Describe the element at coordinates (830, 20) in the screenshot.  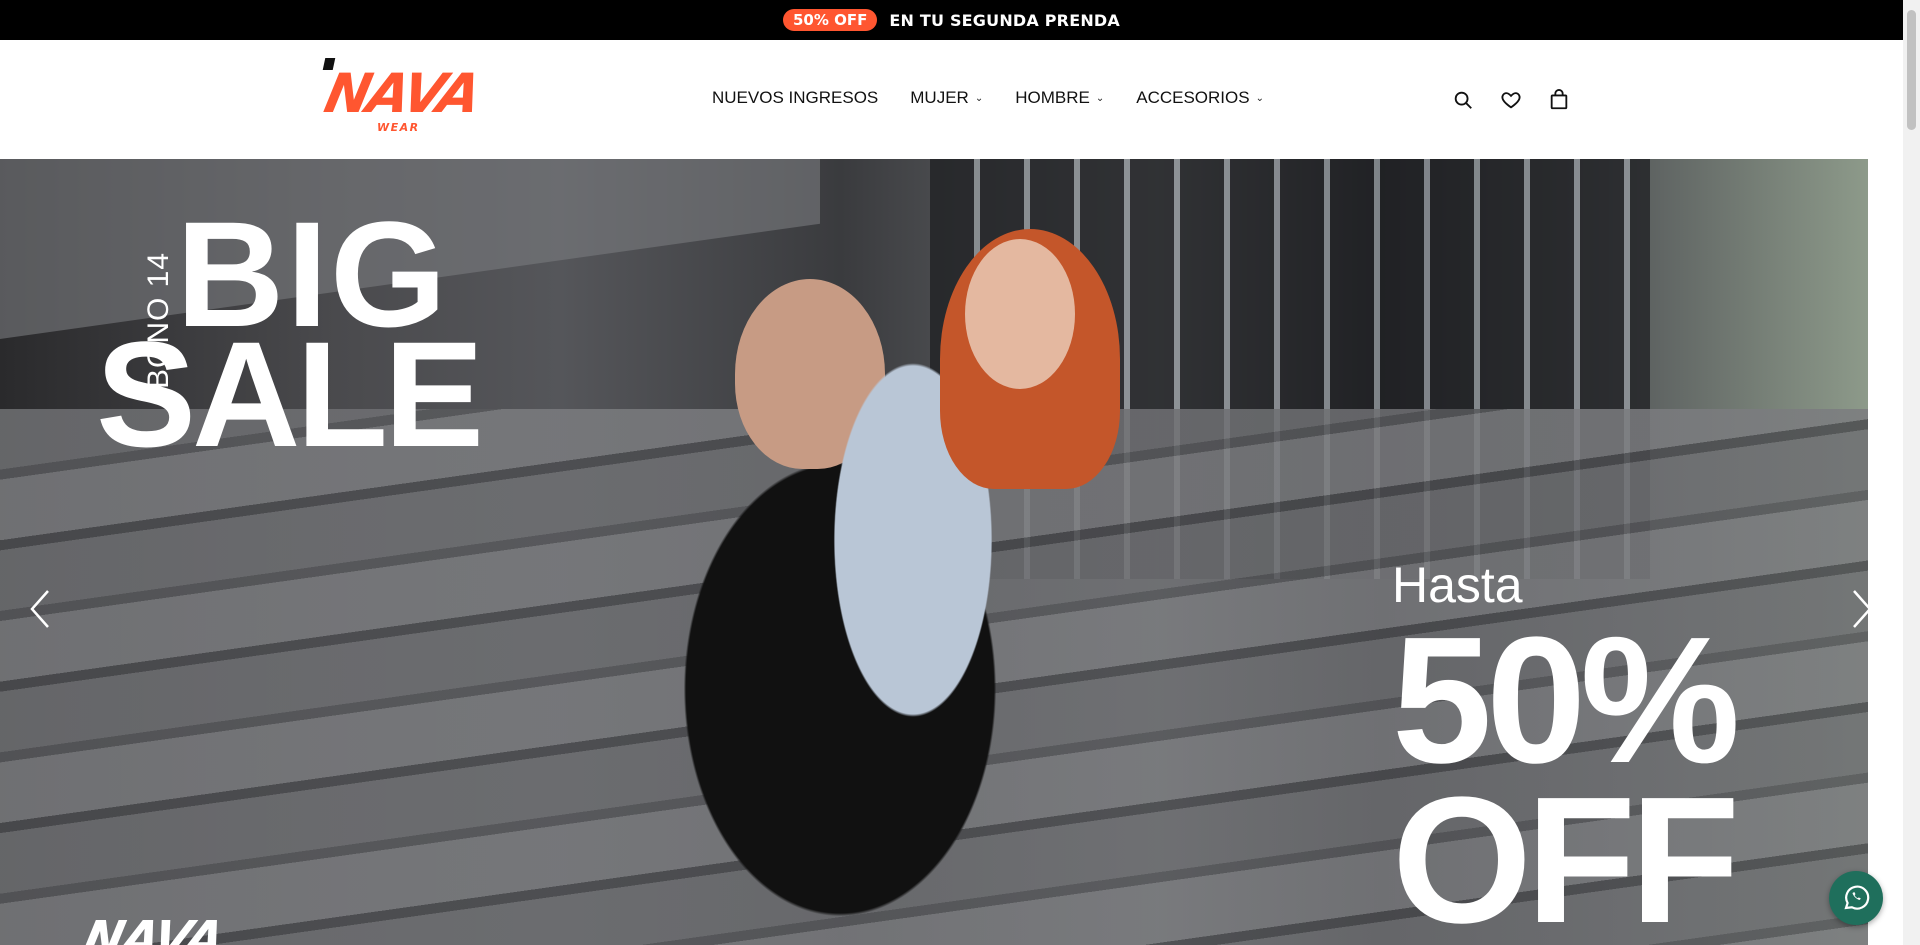
I see `discount-badge: 50% OFF` at that location.